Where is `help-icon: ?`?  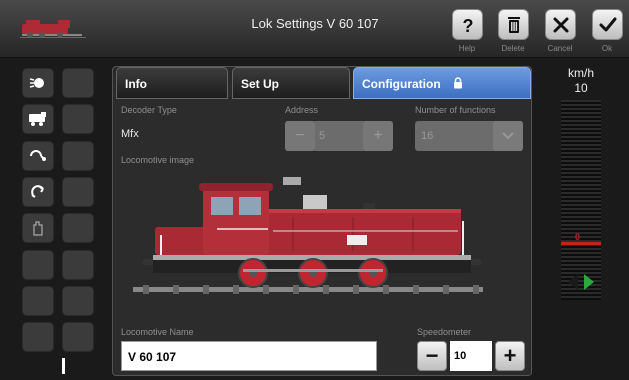
help-icon: ? is located at coordinates (467, 25).